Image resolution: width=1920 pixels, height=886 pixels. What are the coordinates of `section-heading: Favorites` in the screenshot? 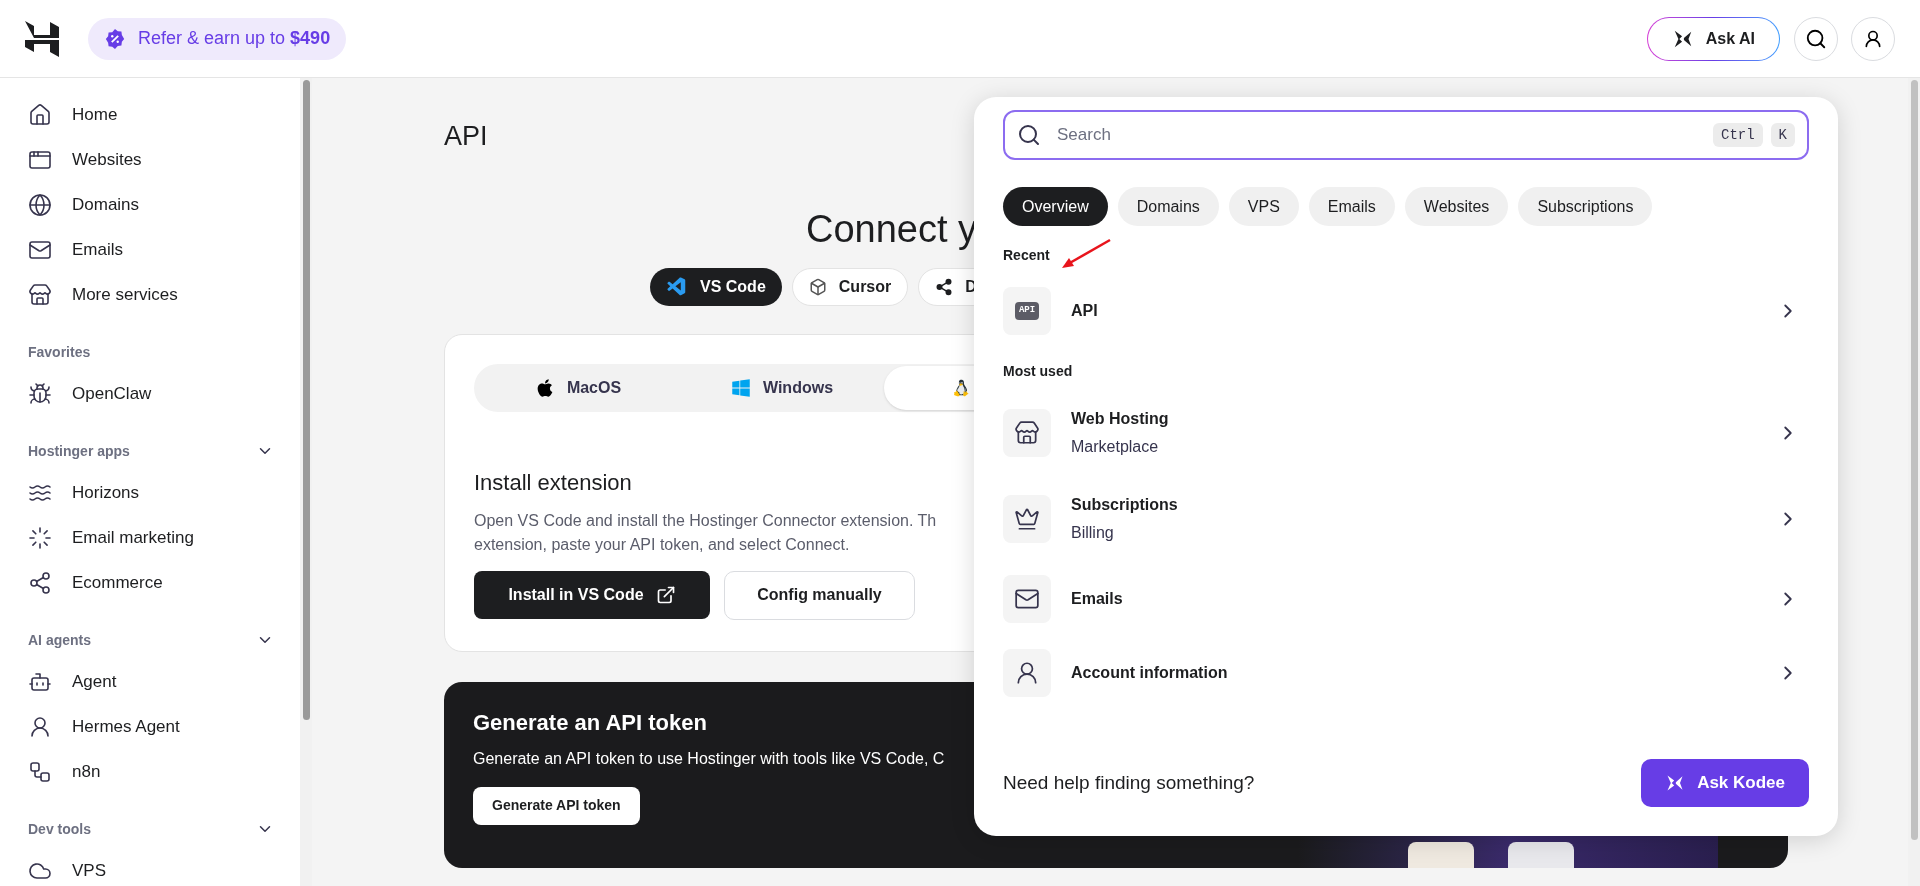 It's located at (59, 352).